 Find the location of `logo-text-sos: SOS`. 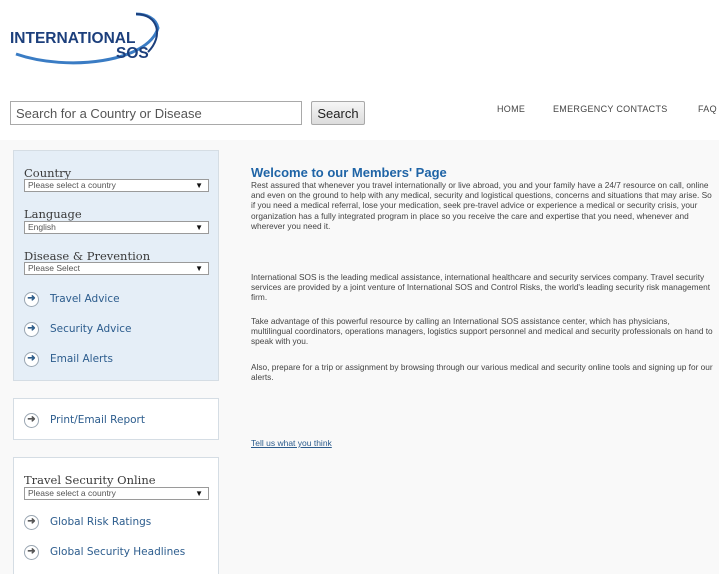

logo-text-sos: SOS is located at coordinates (132, 53).